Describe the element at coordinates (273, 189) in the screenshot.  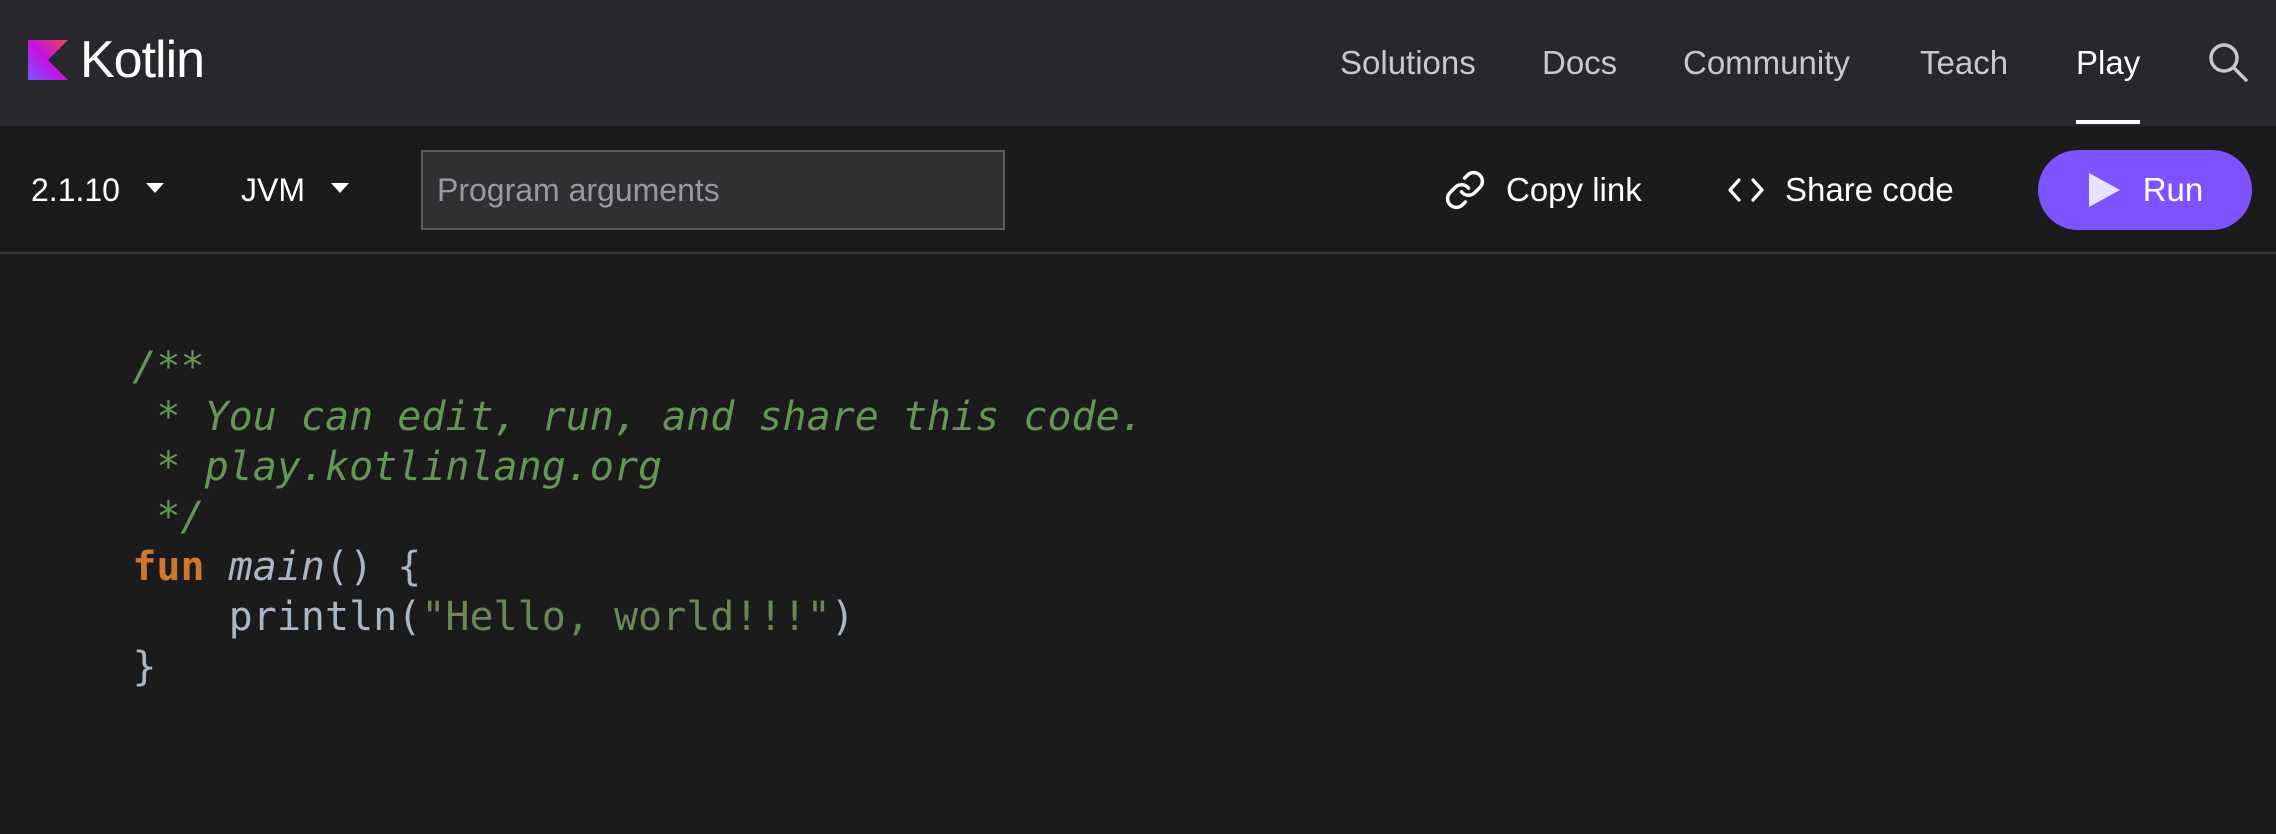
I see `target-value: JVM` at that location.